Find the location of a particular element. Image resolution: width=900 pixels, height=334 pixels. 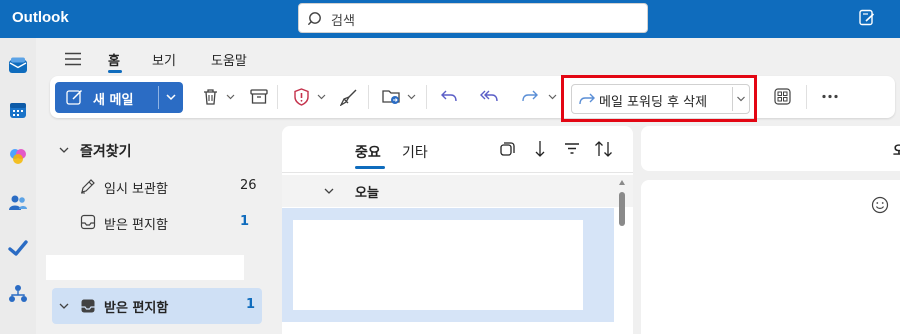

menu-icon is located at coordinates (73, 59).